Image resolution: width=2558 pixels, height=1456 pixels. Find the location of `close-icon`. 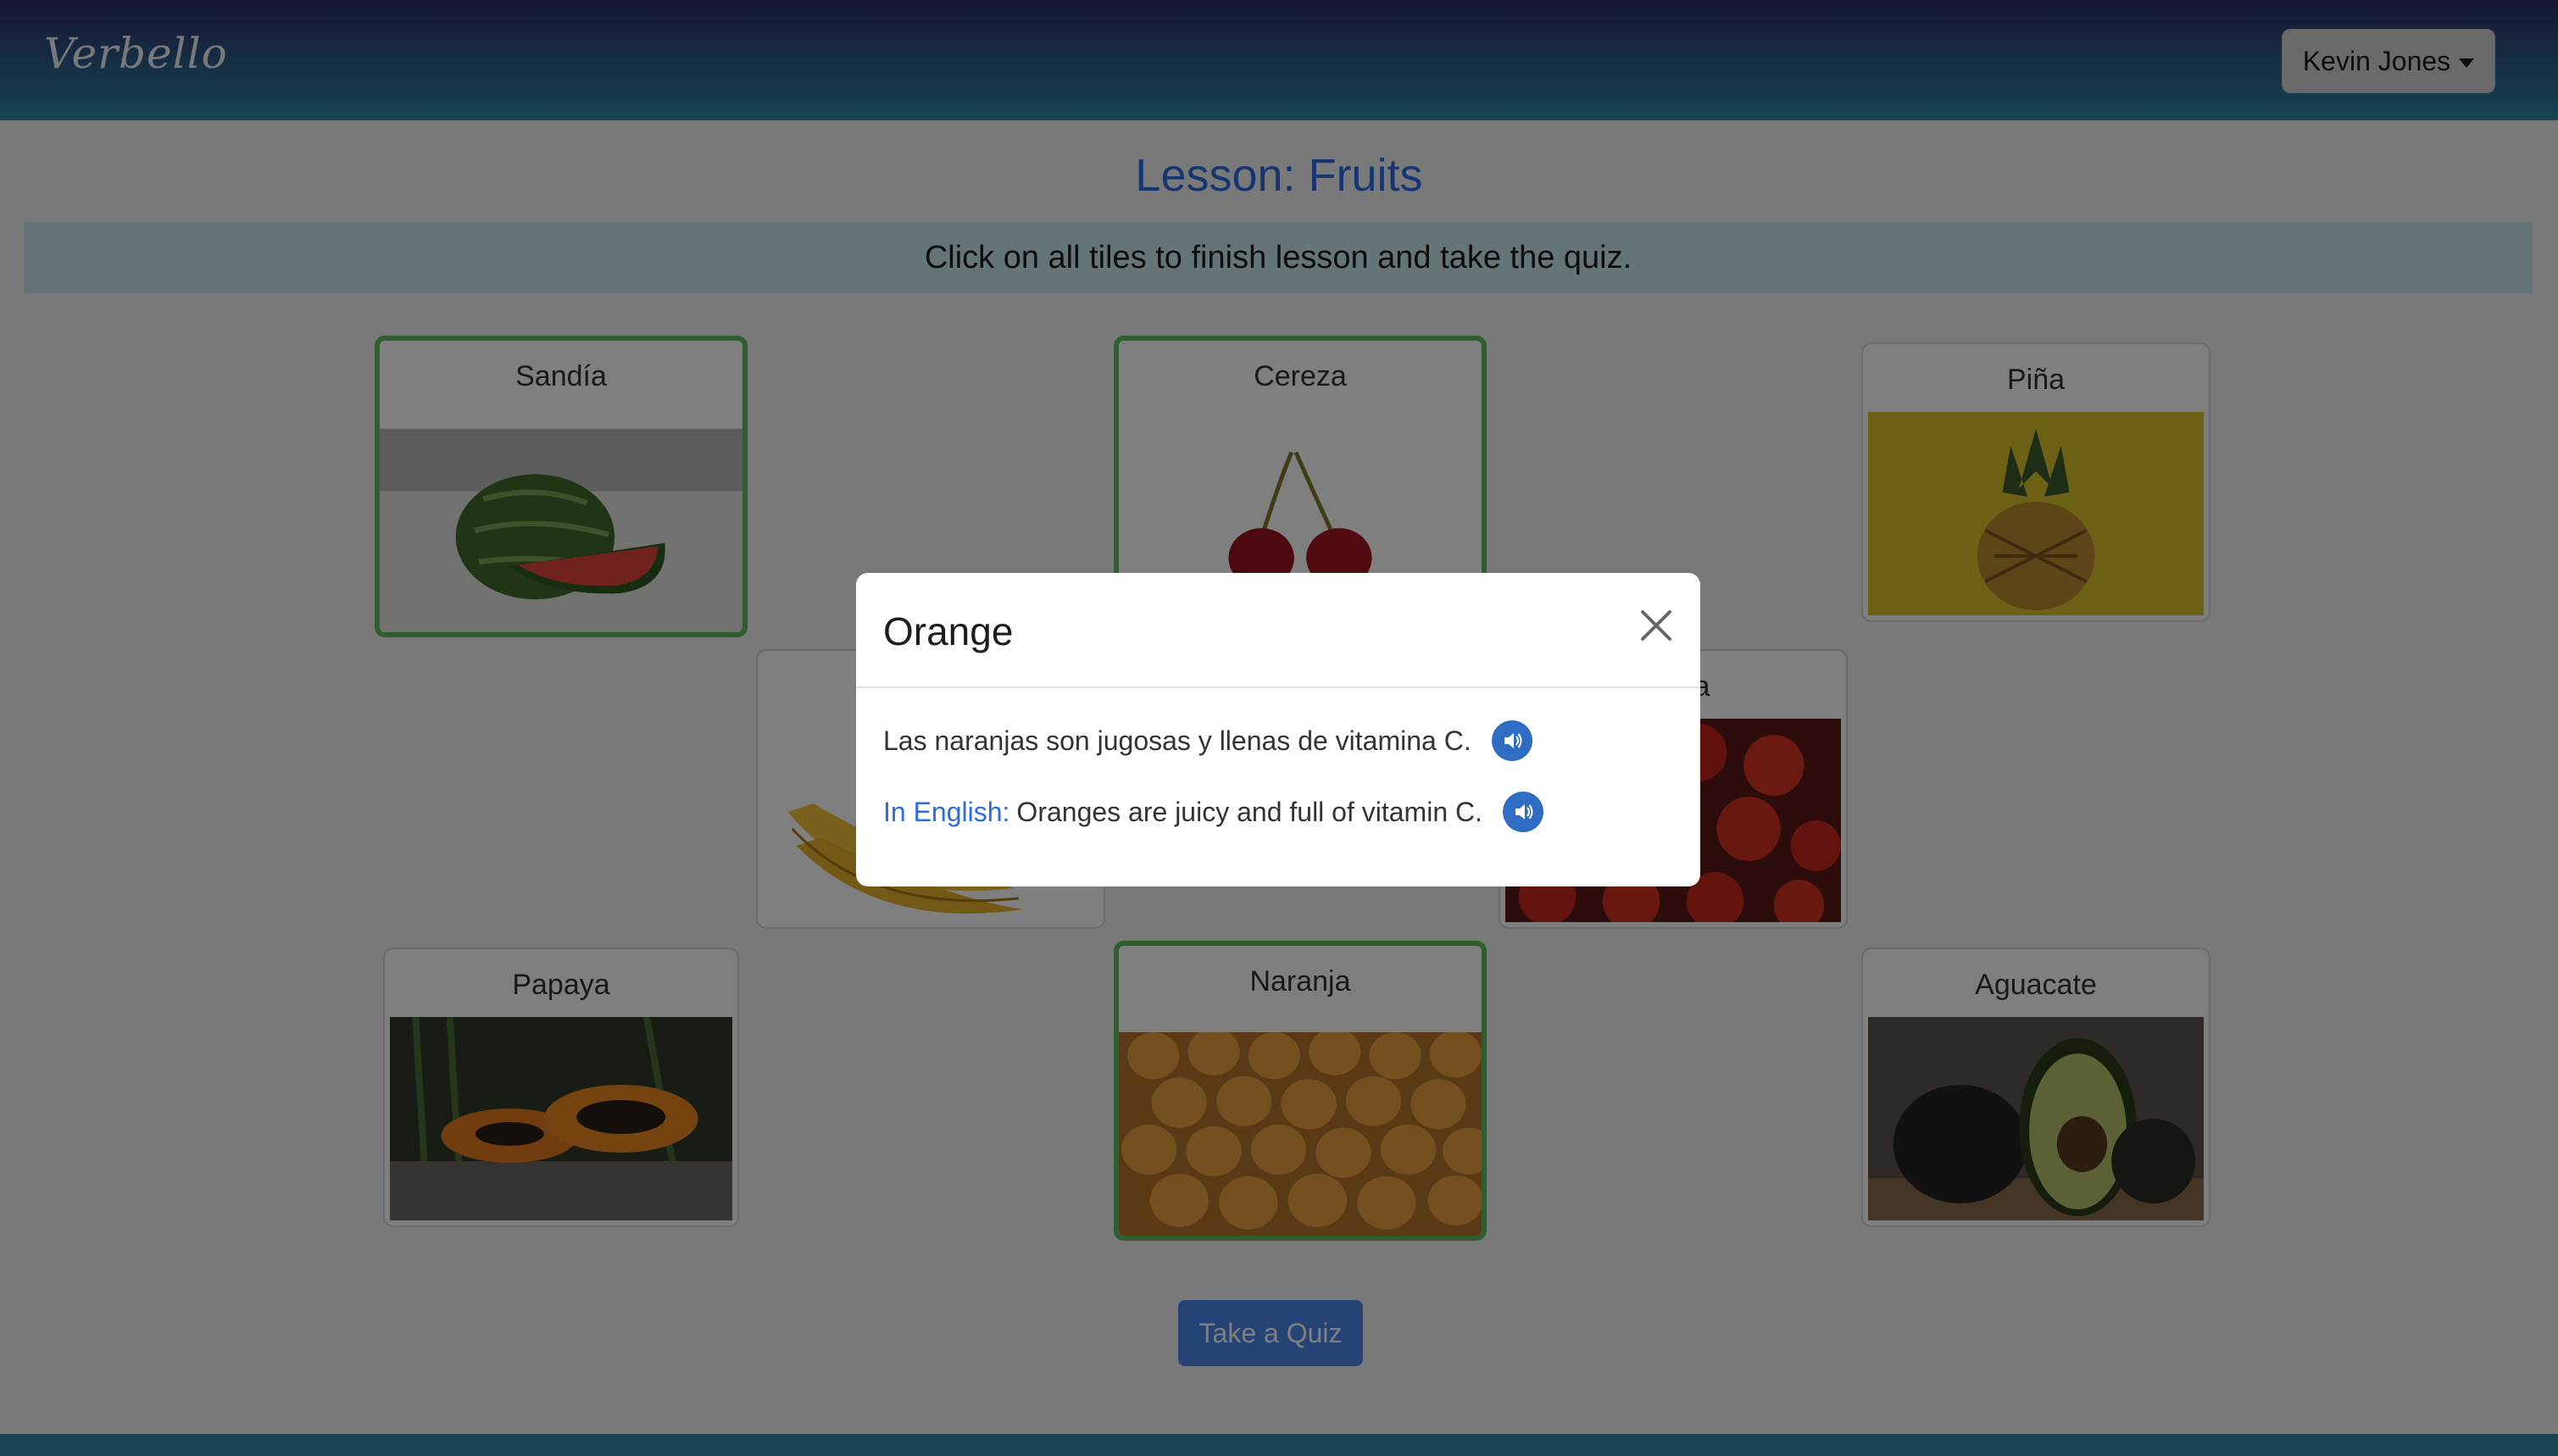

close-icon is located at coordinates (1656, 625).